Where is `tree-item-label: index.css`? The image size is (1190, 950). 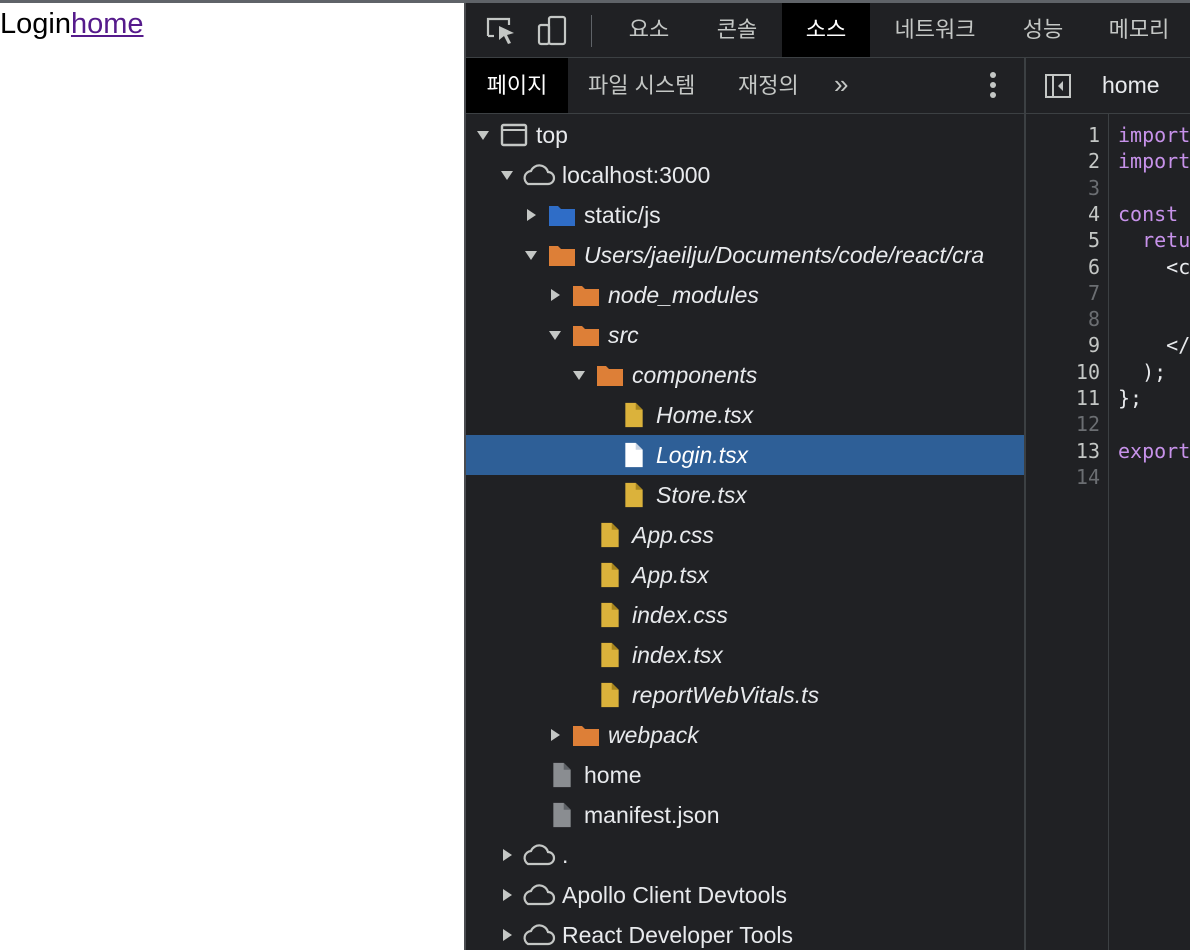
tree-item-label: index.css is located at coordinates (680, 615).